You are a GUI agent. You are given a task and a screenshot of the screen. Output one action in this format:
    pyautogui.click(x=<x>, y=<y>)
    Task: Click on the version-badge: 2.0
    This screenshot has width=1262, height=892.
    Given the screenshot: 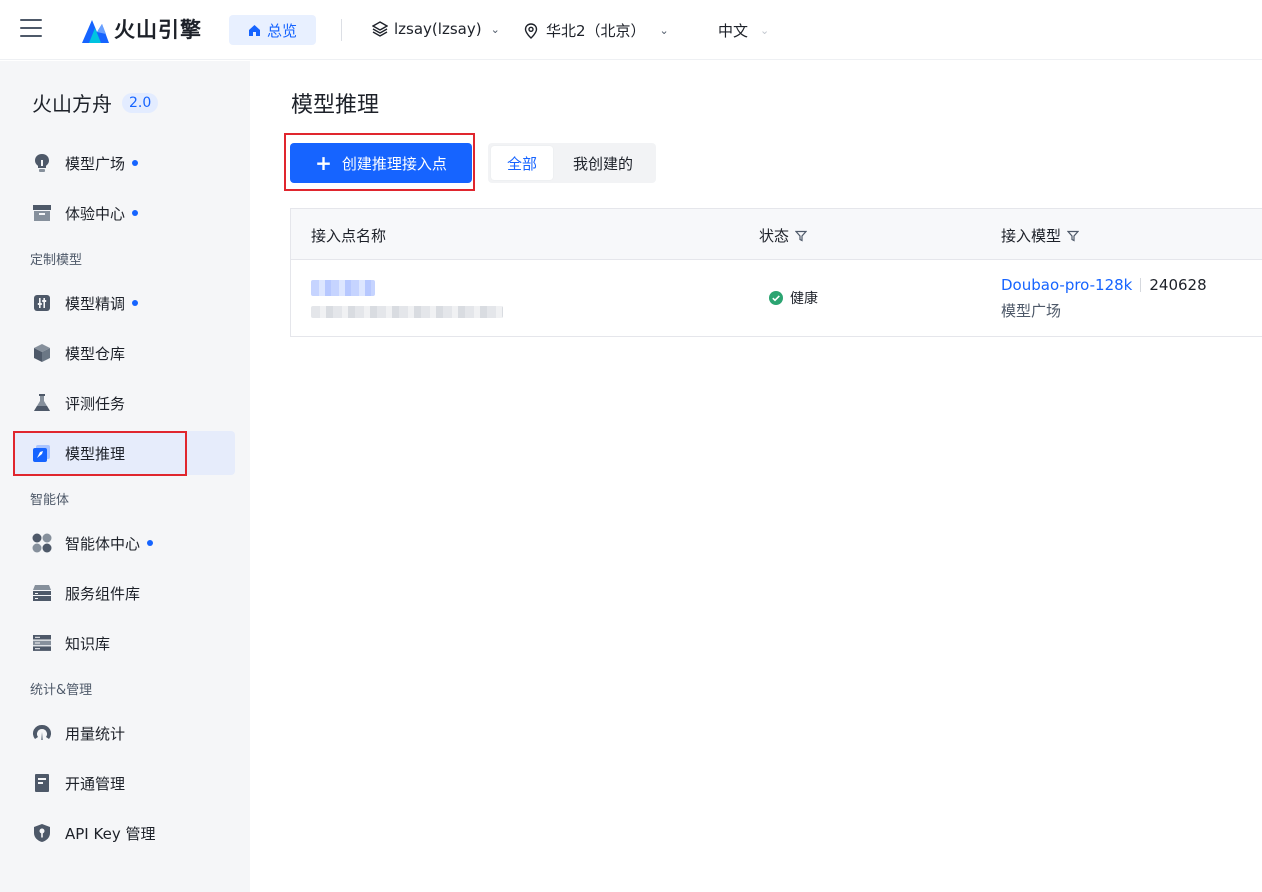 What is the action you would take?
    pyautogui.click(x=140, y=102)
    